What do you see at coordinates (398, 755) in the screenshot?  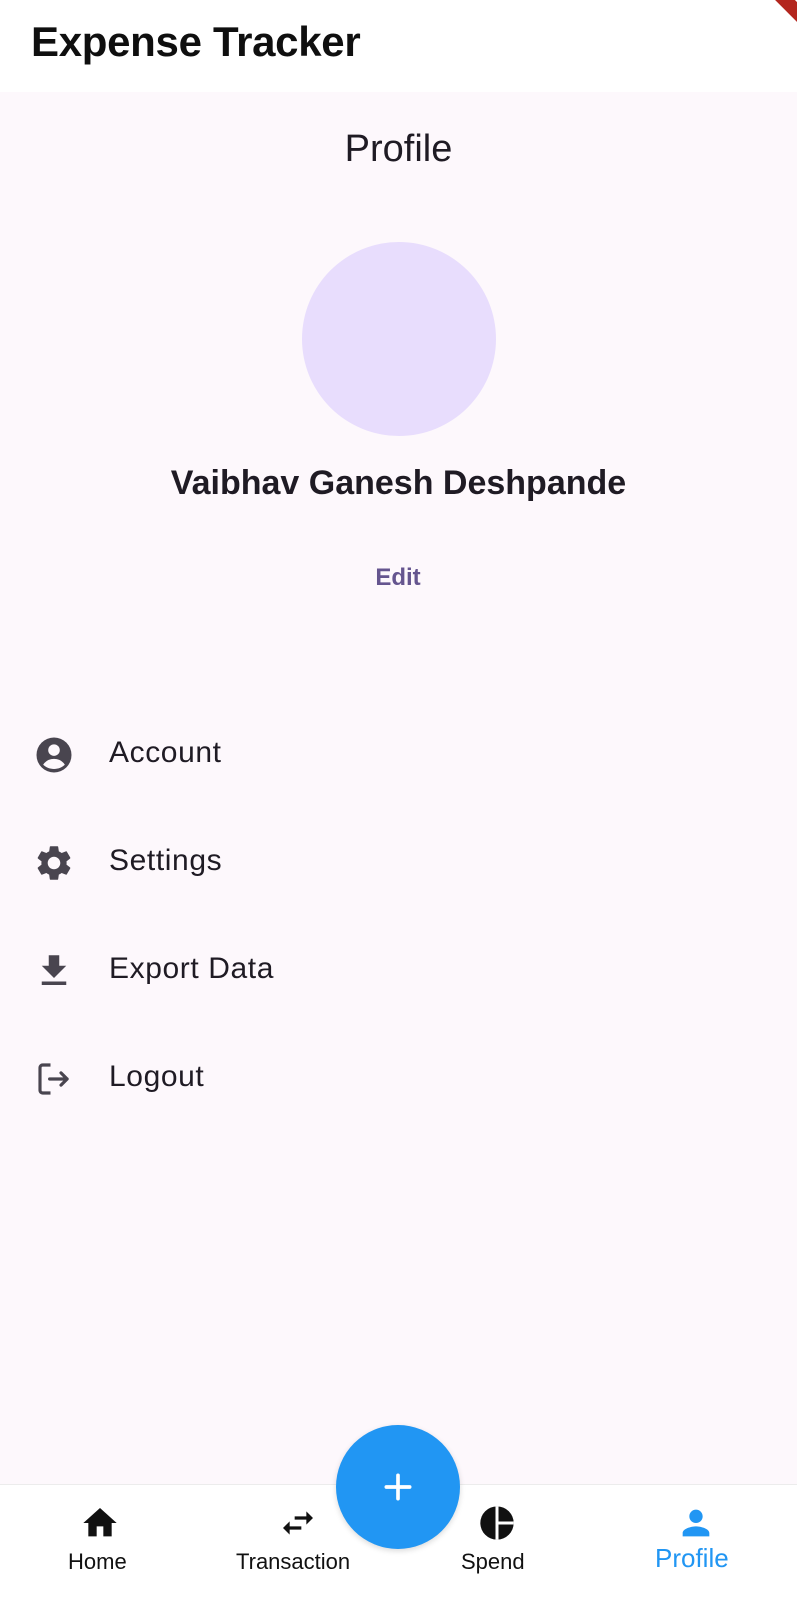 I see `menu-item-account: Account` at bounding box center [398, 755].